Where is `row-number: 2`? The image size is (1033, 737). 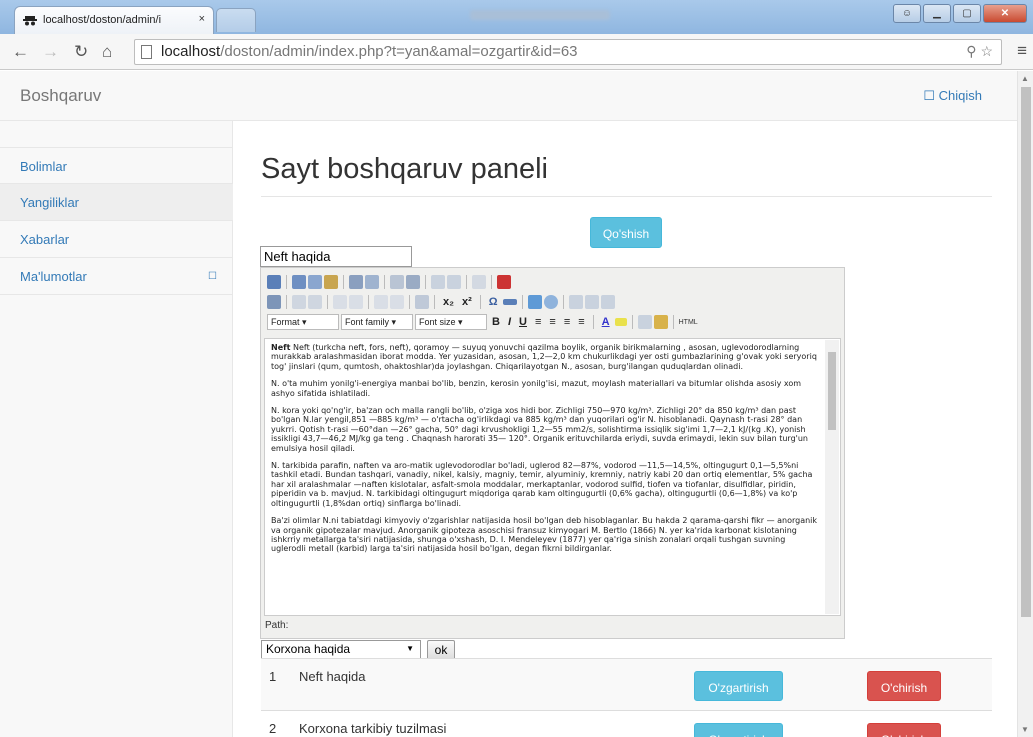 row-number: 2 is located at coordinates (273, 728).